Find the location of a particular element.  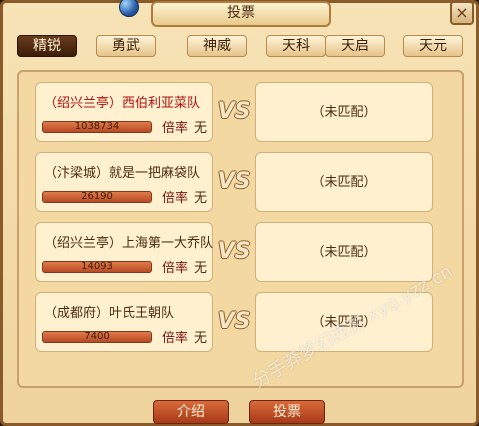

close-icon: × is located at coordinates (462, 12).